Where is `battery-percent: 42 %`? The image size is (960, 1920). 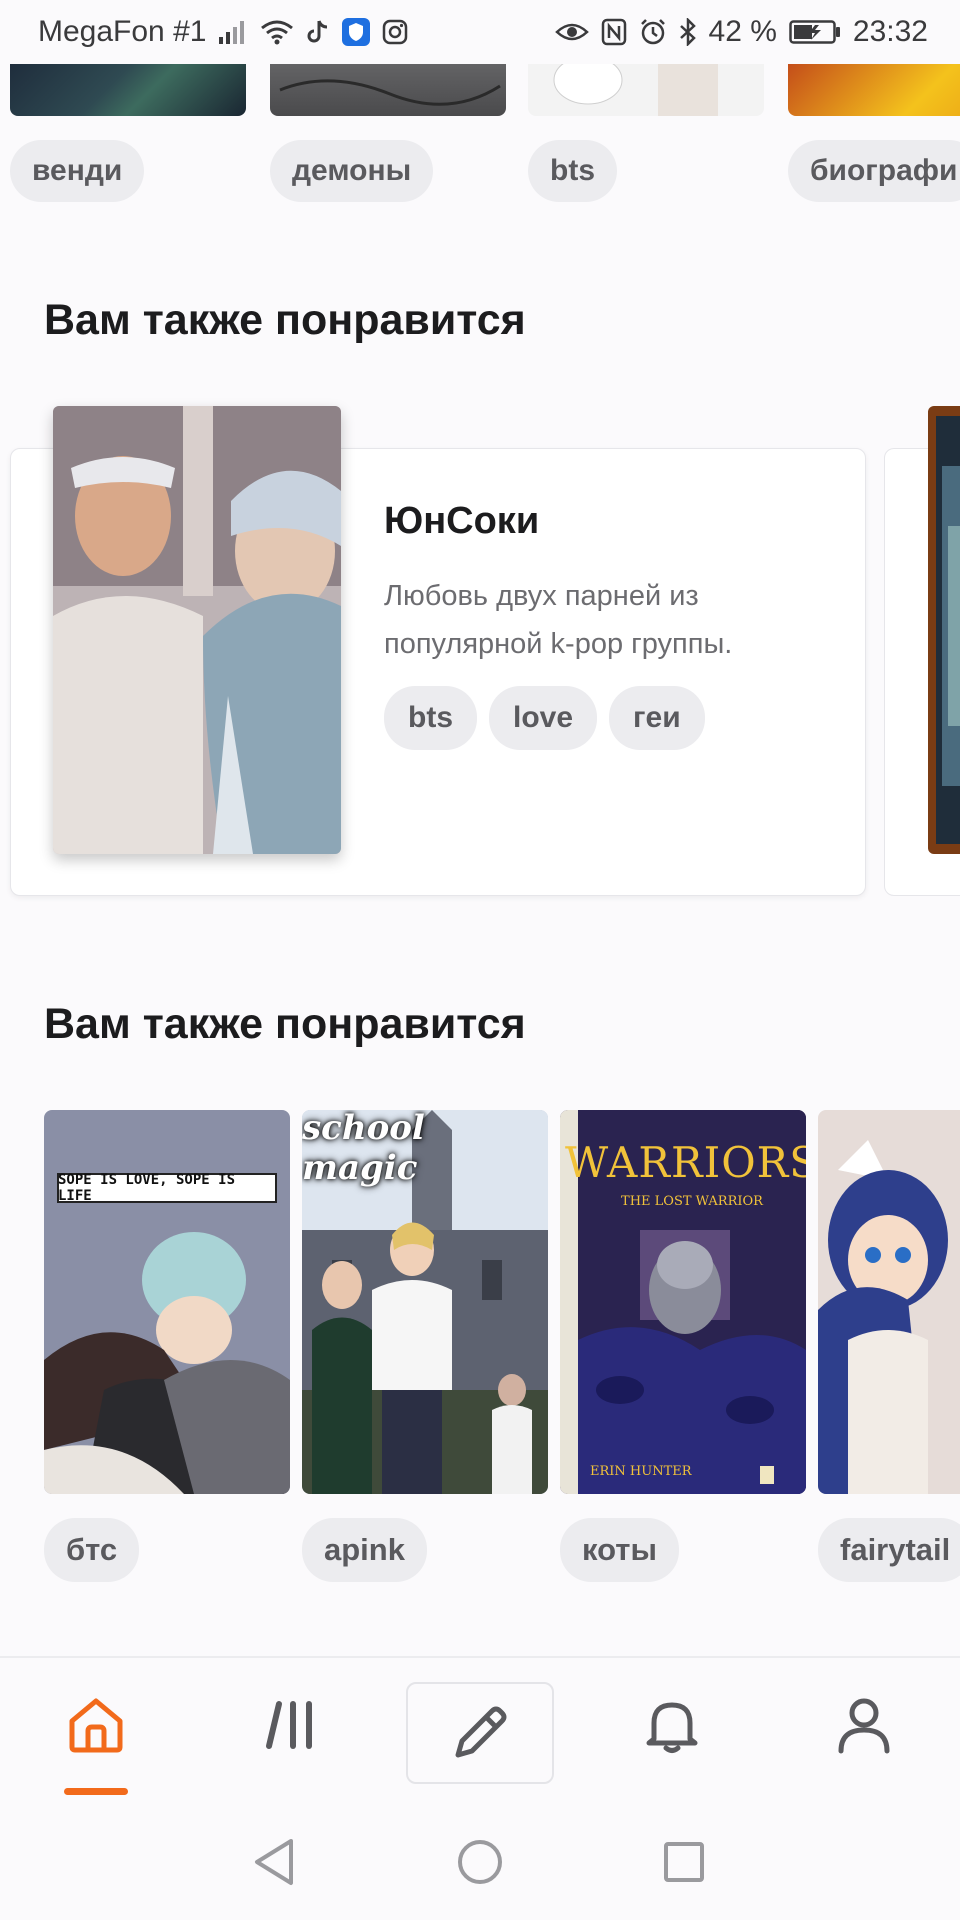 battery-percent: 42 % is located at coordinates (742, 31).